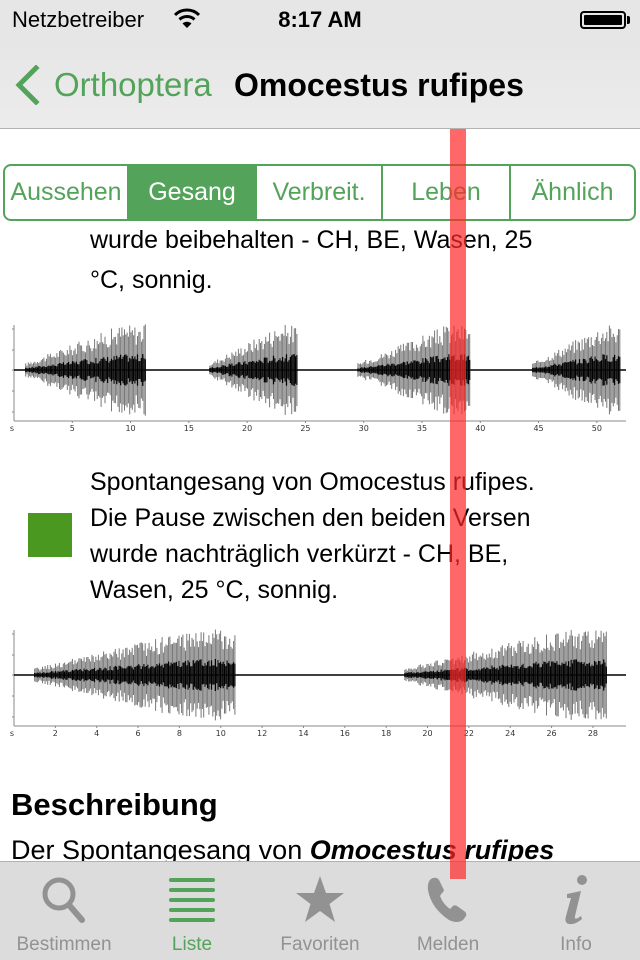 Image resolution: width=640 pixels, height=960 pixels. Describe the element at coordinates (305, 428) in the screenshot. I see `x-tick-label: 25` at that location.